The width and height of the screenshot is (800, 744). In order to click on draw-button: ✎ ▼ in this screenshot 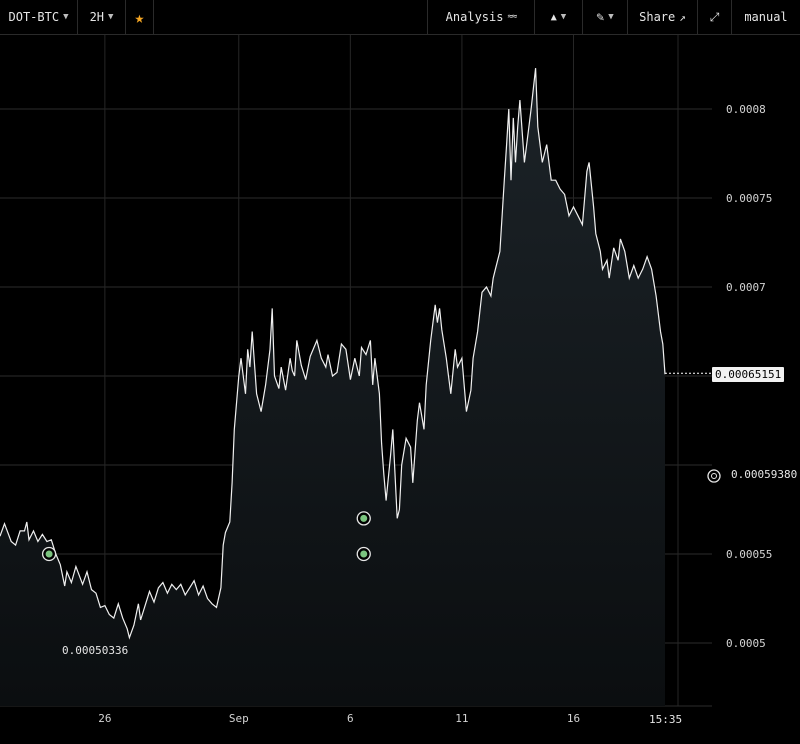, I will do `click(605, 17)`.